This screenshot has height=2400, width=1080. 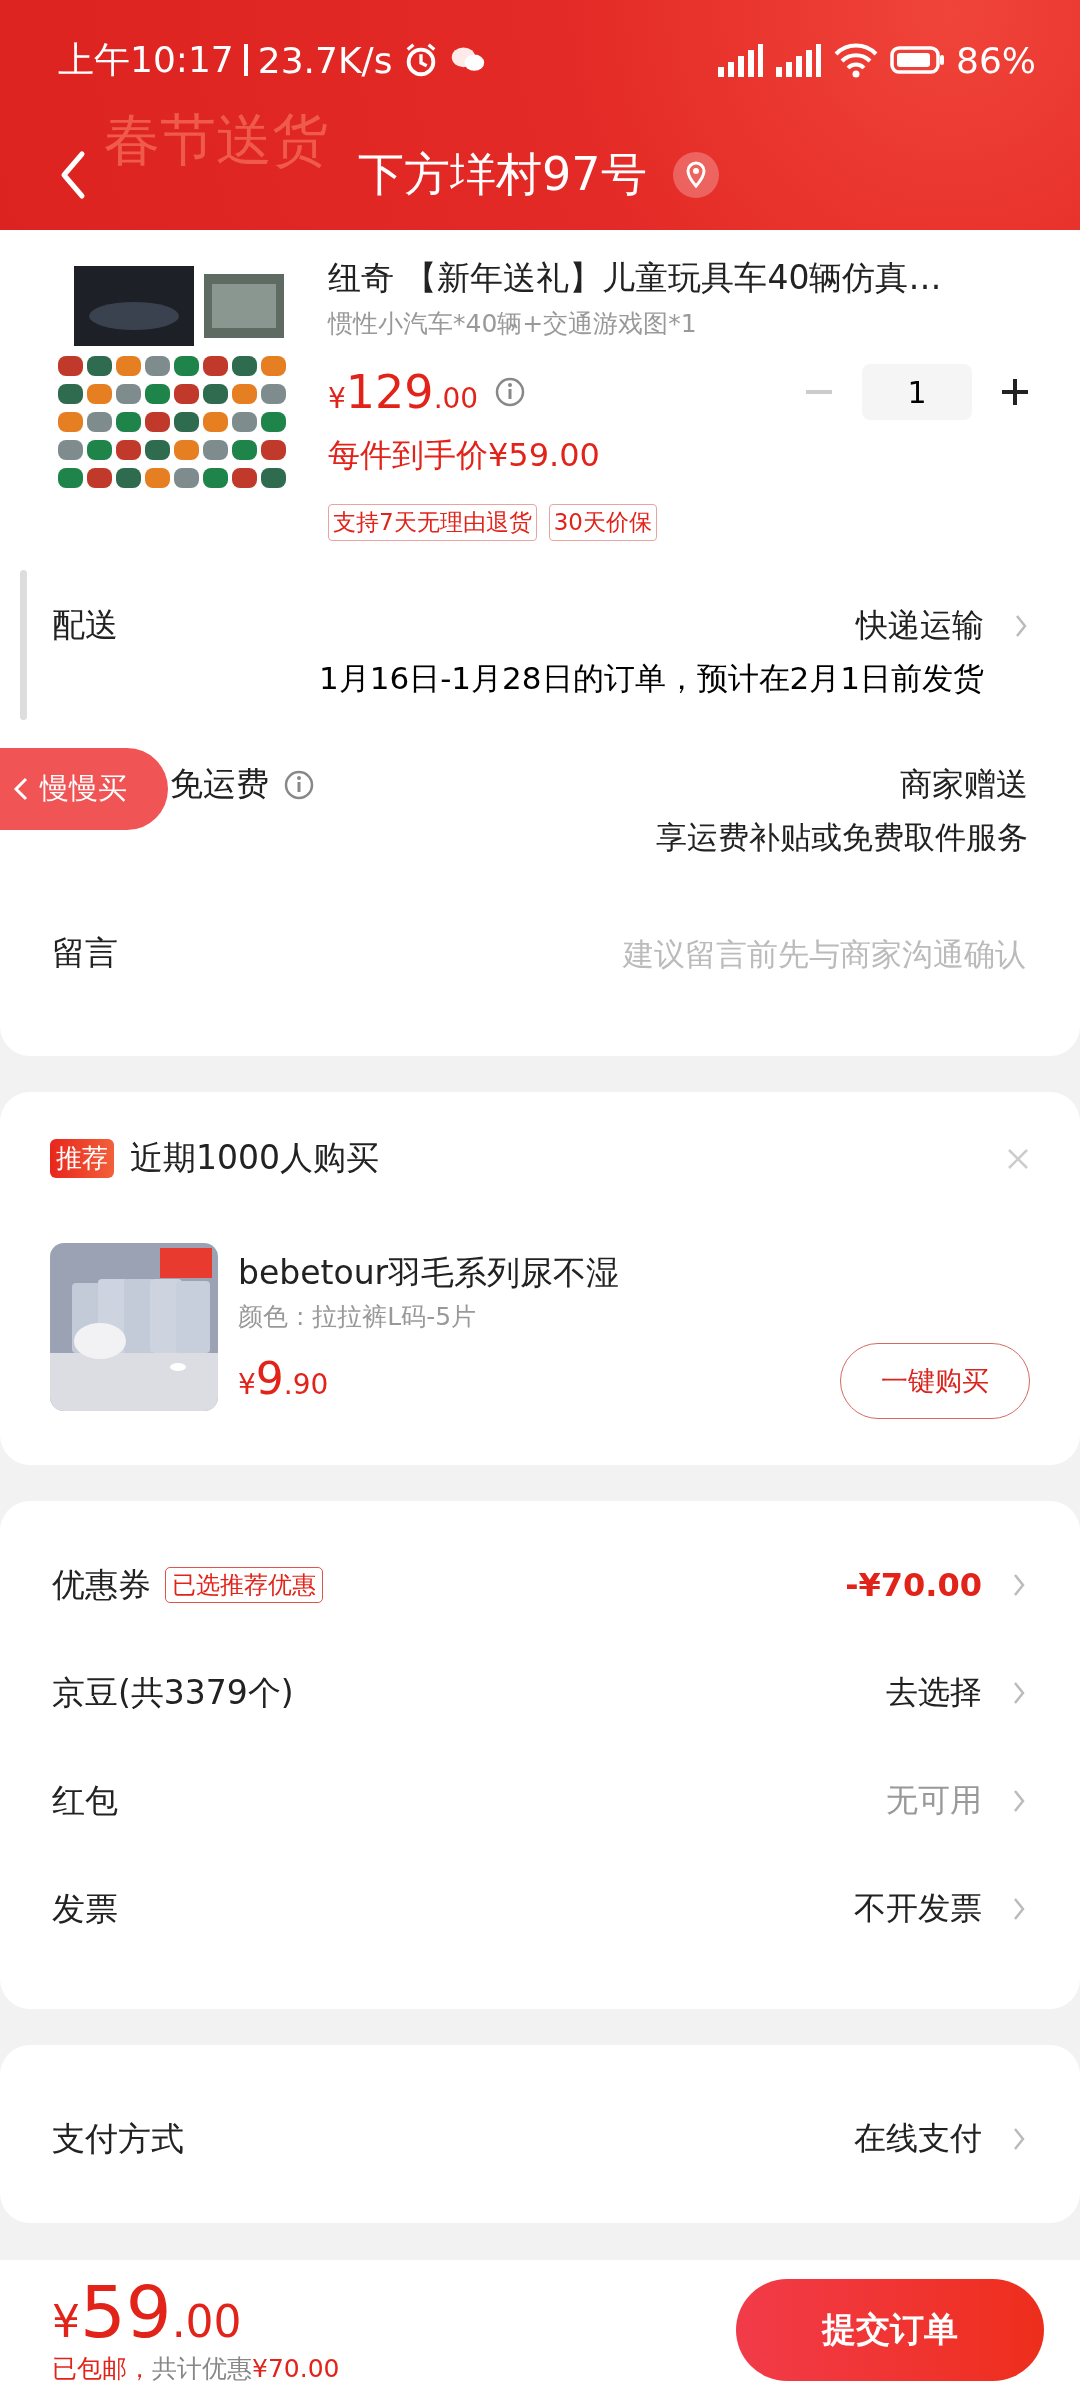 What do you see at coordinates (146, 59) in the screenshot?
I see `status-time: 上午10:17` at bounding box center [146, 59].